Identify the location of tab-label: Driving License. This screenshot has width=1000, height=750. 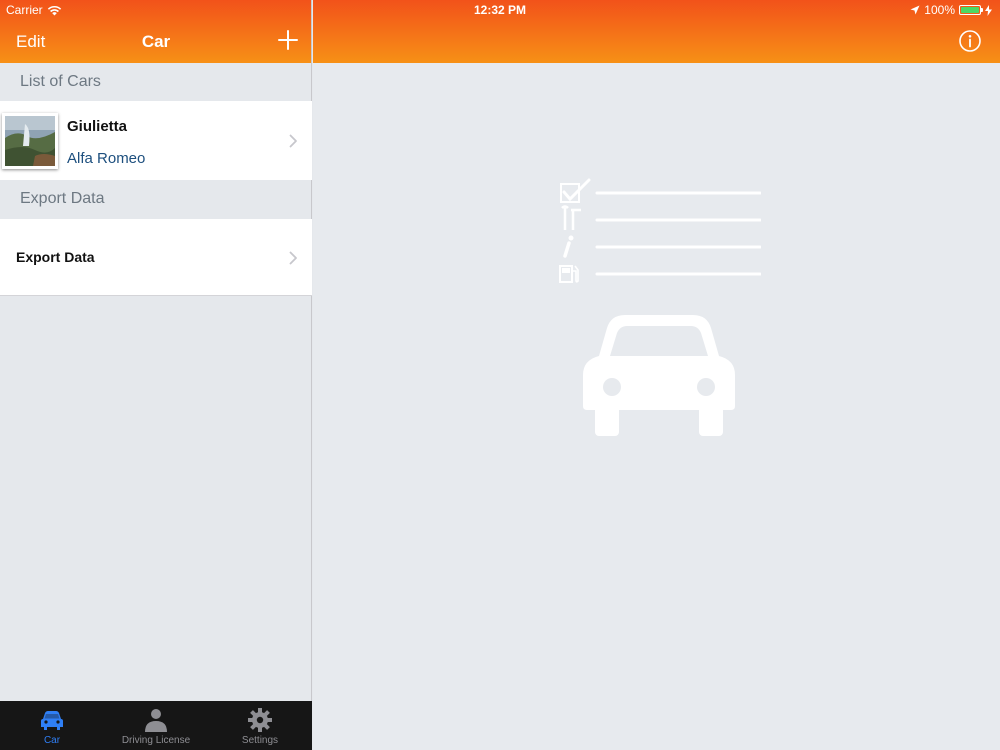
(156, 740).